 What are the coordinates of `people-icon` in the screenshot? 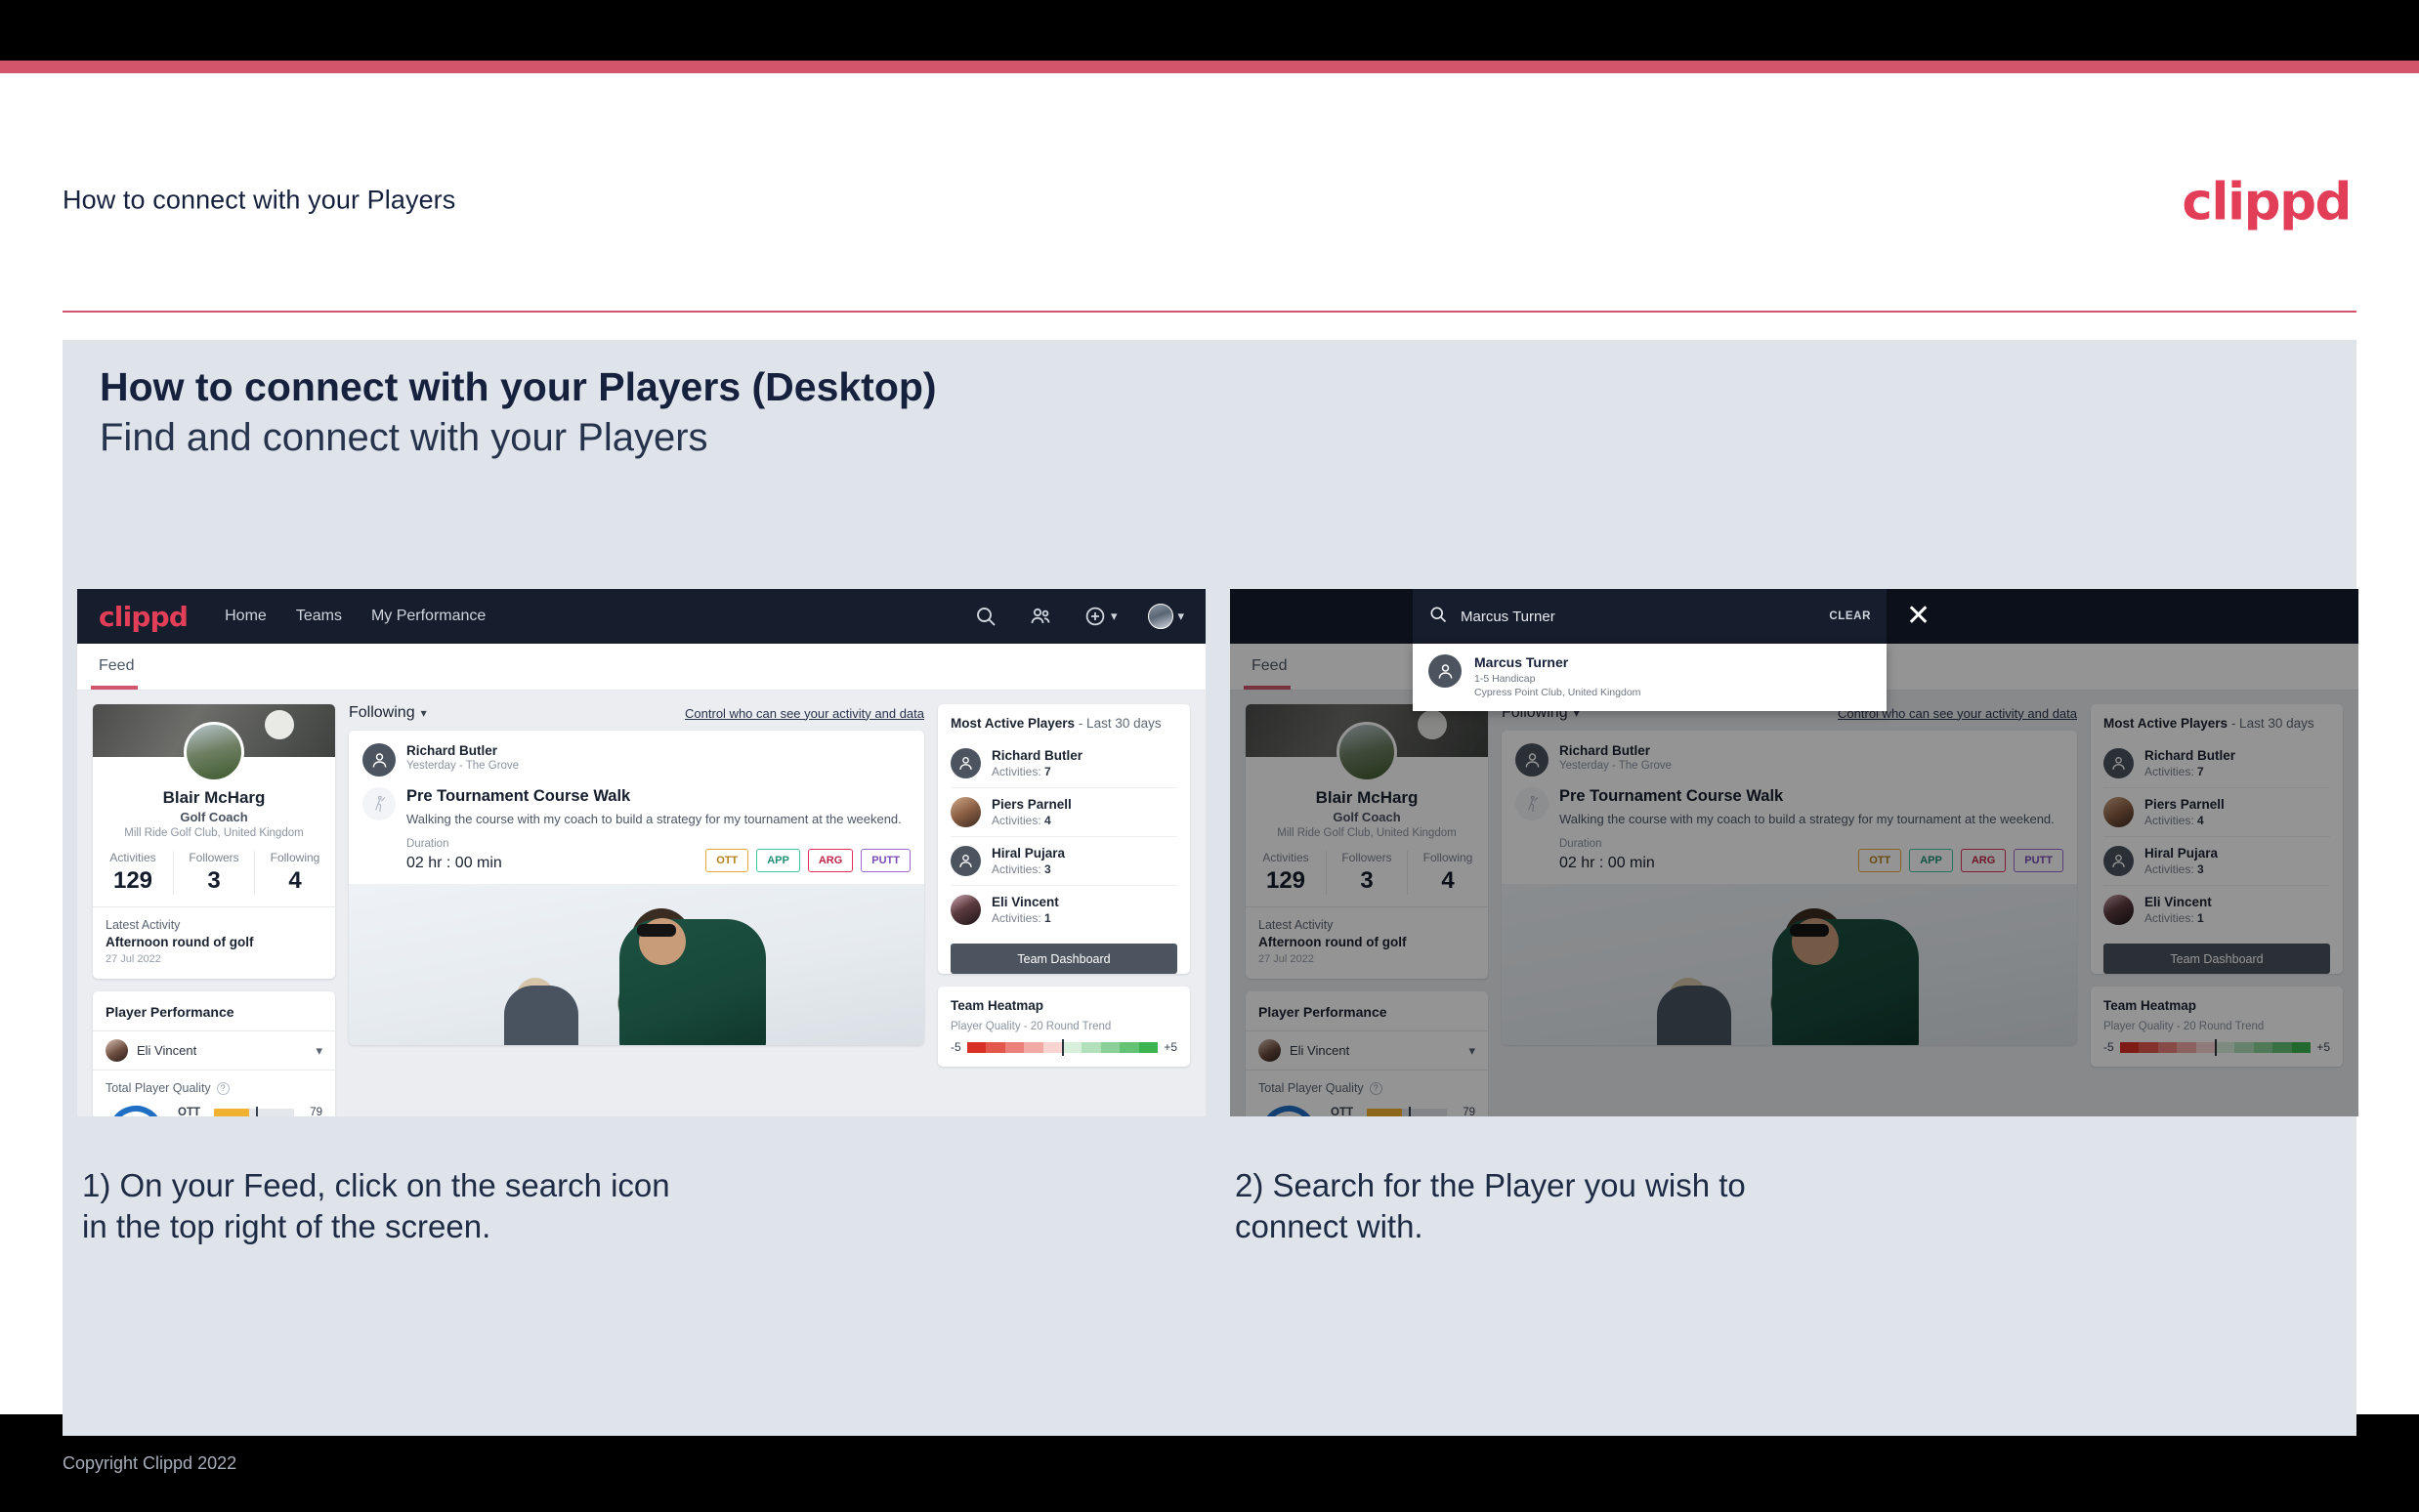 It's located at (1040, 616).